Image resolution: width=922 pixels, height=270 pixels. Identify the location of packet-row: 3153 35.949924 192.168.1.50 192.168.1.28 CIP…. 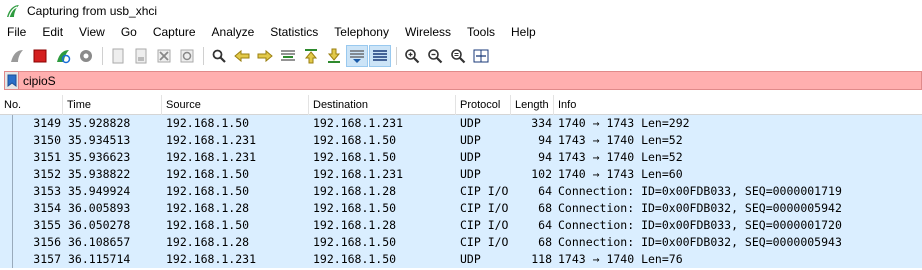
(461, 191).